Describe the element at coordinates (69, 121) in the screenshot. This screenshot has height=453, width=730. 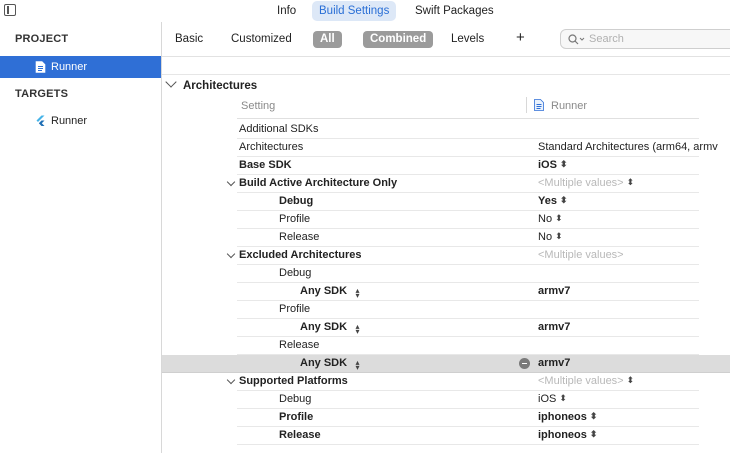
I see `target-item-label: Runner` at that location.